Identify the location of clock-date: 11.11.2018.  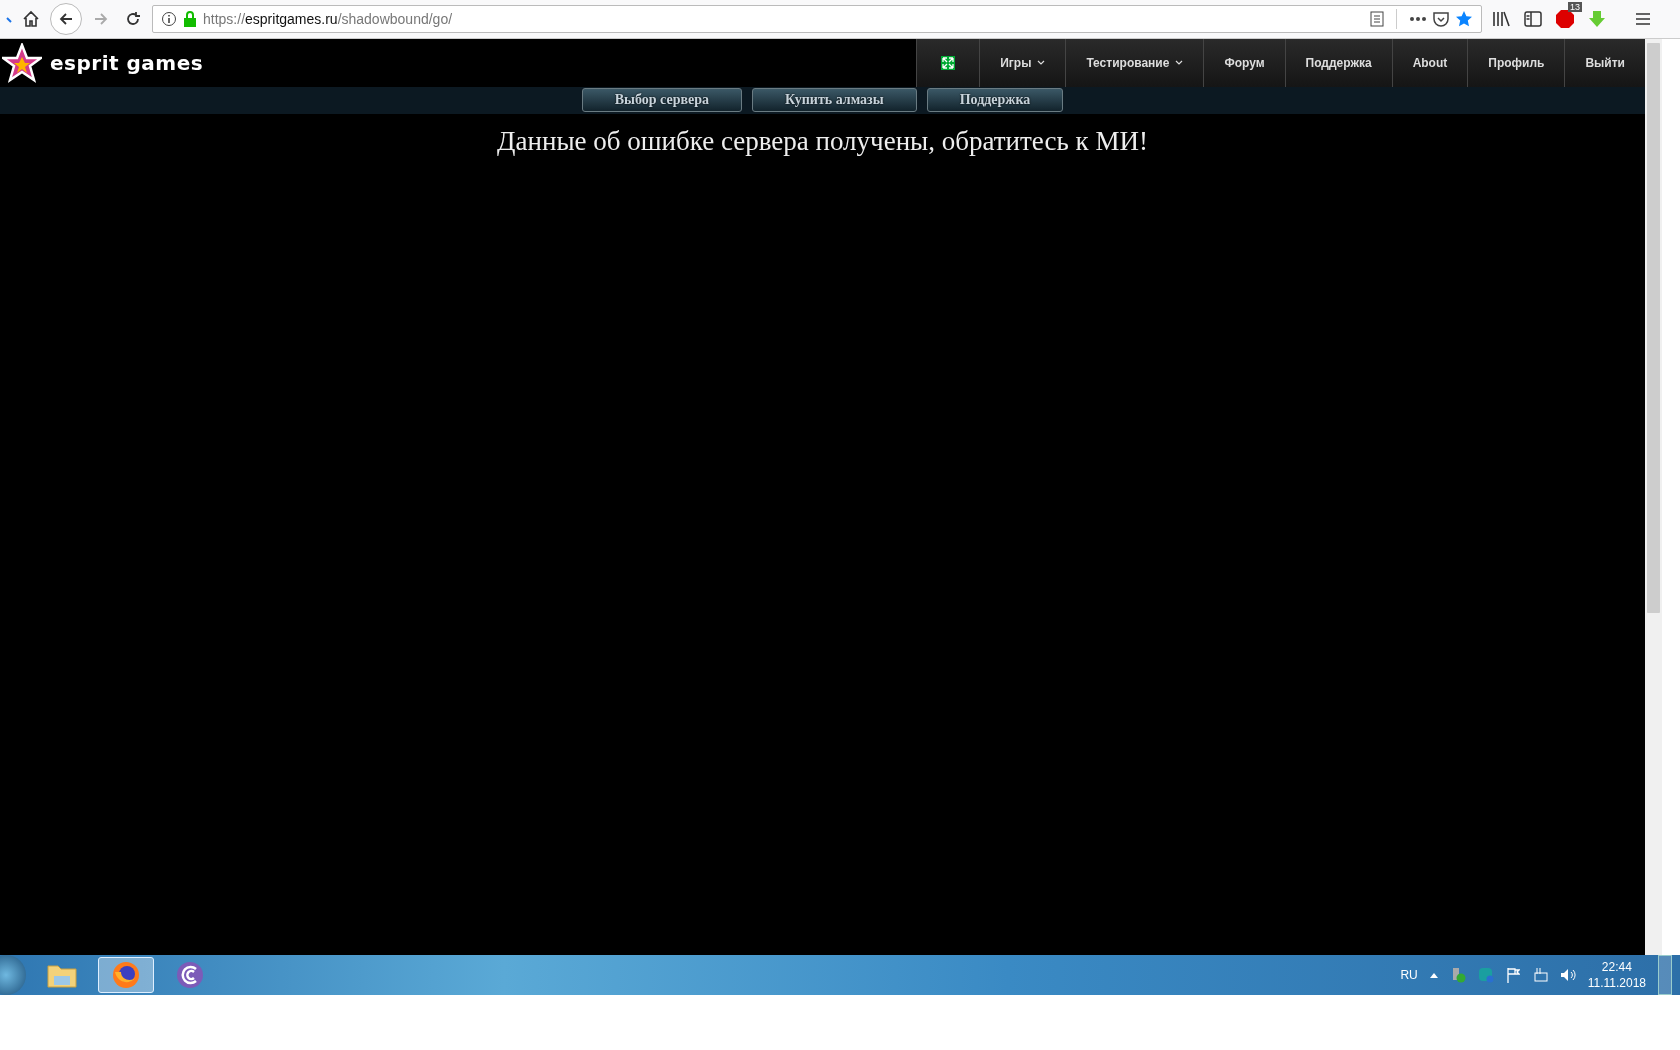
(1616, 983).